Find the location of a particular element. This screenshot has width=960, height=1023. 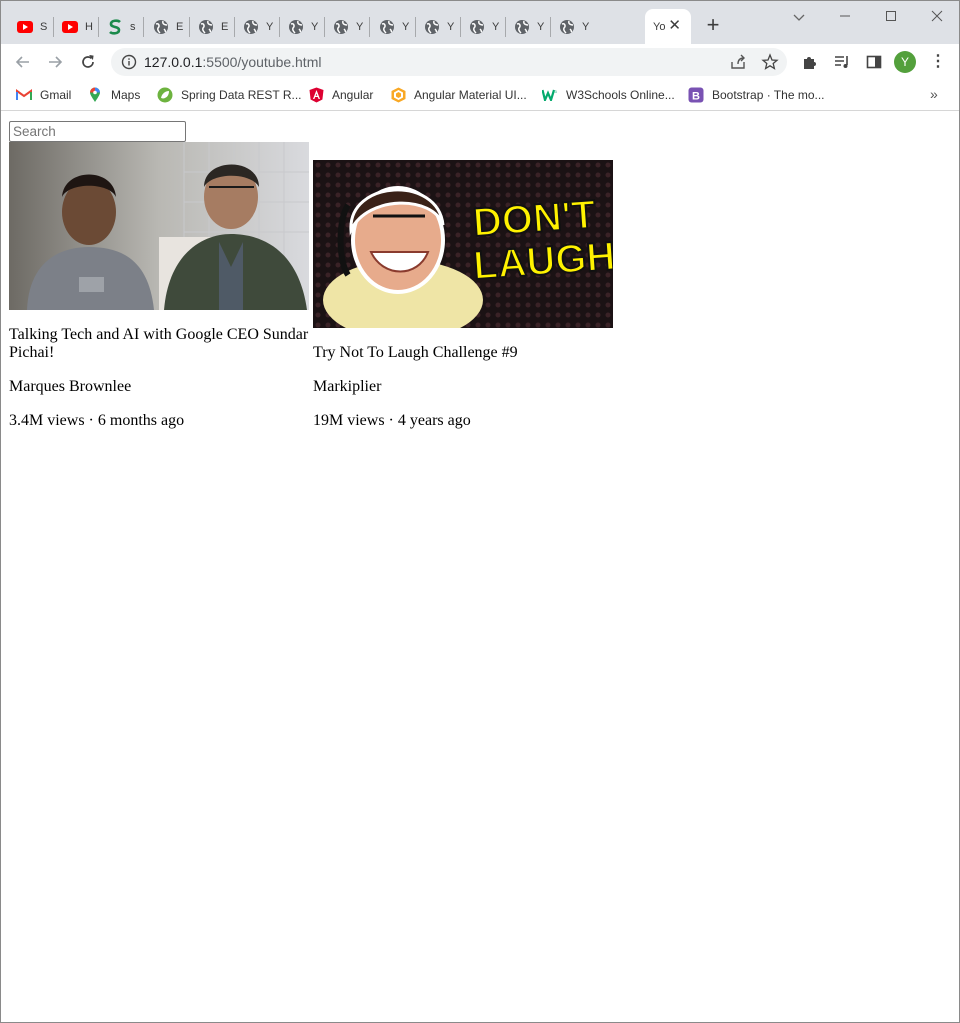

extensions-puzzle-icon is located at coordinates (810, 62).